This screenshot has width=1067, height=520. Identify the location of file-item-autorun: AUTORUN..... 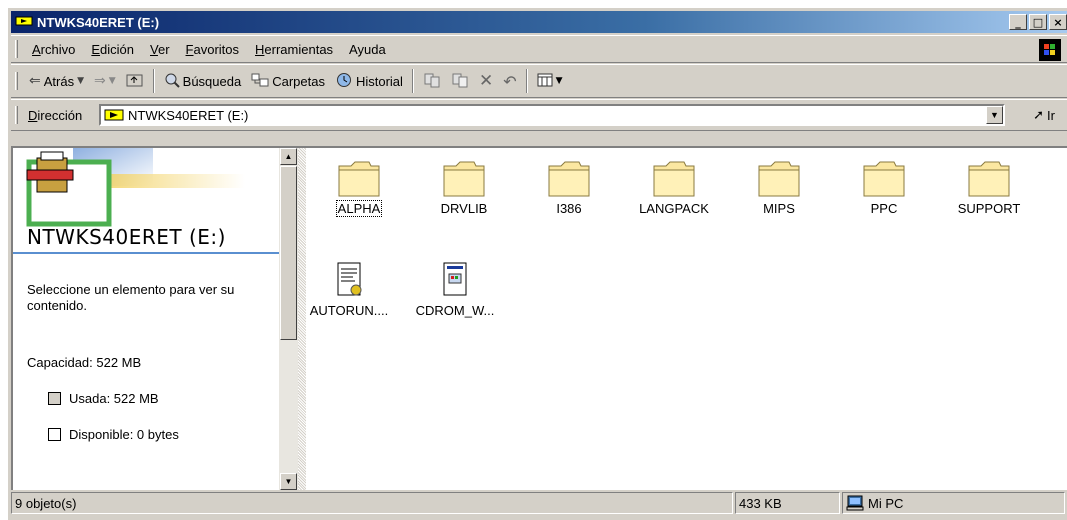
(349, 289).